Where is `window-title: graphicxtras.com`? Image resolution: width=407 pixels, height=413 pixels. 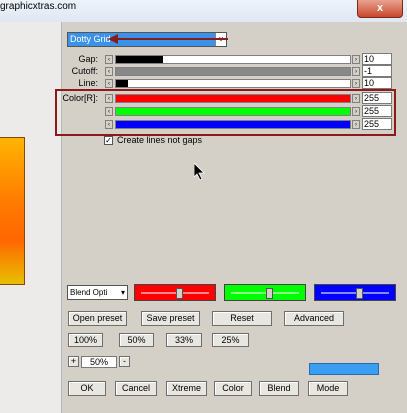 window-title: graphicxtras.com is located at coordinates (38, 6).